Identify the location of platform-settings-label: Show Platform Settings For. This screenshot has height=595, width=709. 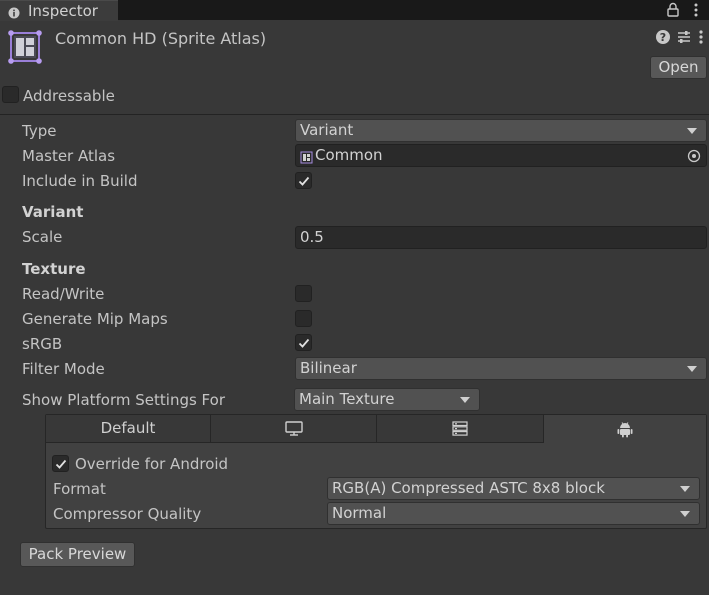
(123, 400).